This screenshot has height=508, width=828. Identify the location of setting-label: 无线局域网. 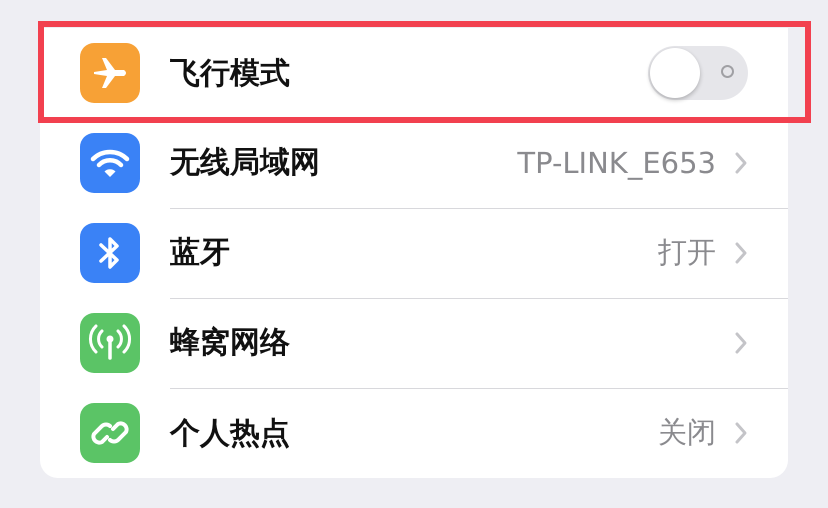
(245, 163).